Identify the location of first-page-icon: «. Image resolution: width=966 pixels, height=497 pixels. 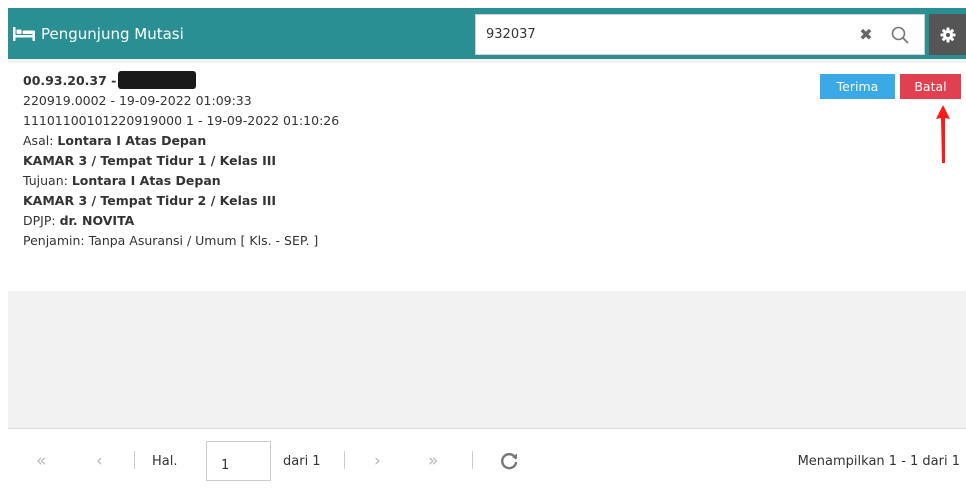
(41, 461).